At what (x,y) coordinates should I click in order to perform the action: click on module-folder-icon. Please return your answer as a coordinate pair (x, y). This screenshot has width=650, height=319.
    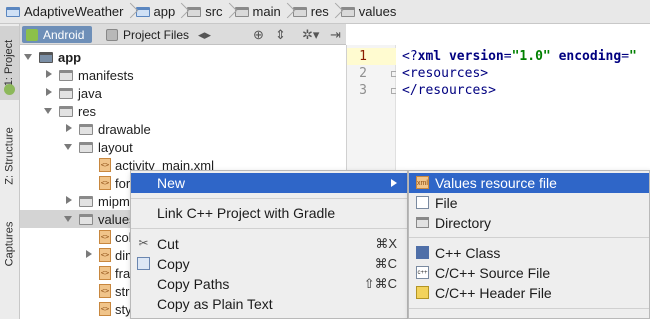
    Looking at the image, I should click on (142, 11).